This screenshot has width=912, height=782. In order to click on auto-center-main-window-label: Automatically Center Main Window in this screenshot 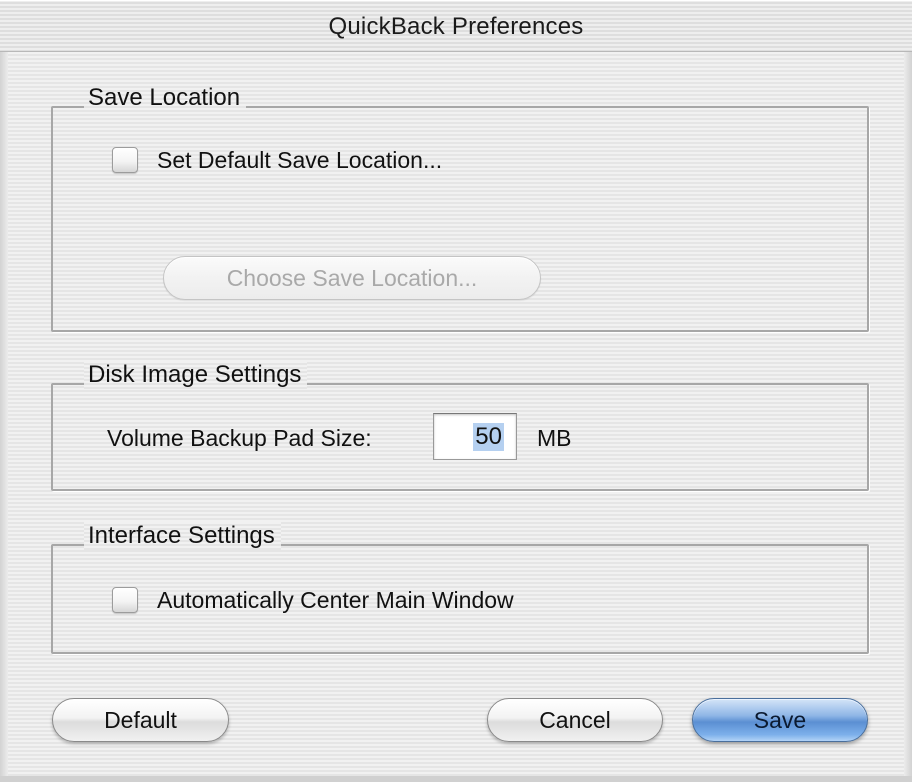, I will do `click(335, 600)`.